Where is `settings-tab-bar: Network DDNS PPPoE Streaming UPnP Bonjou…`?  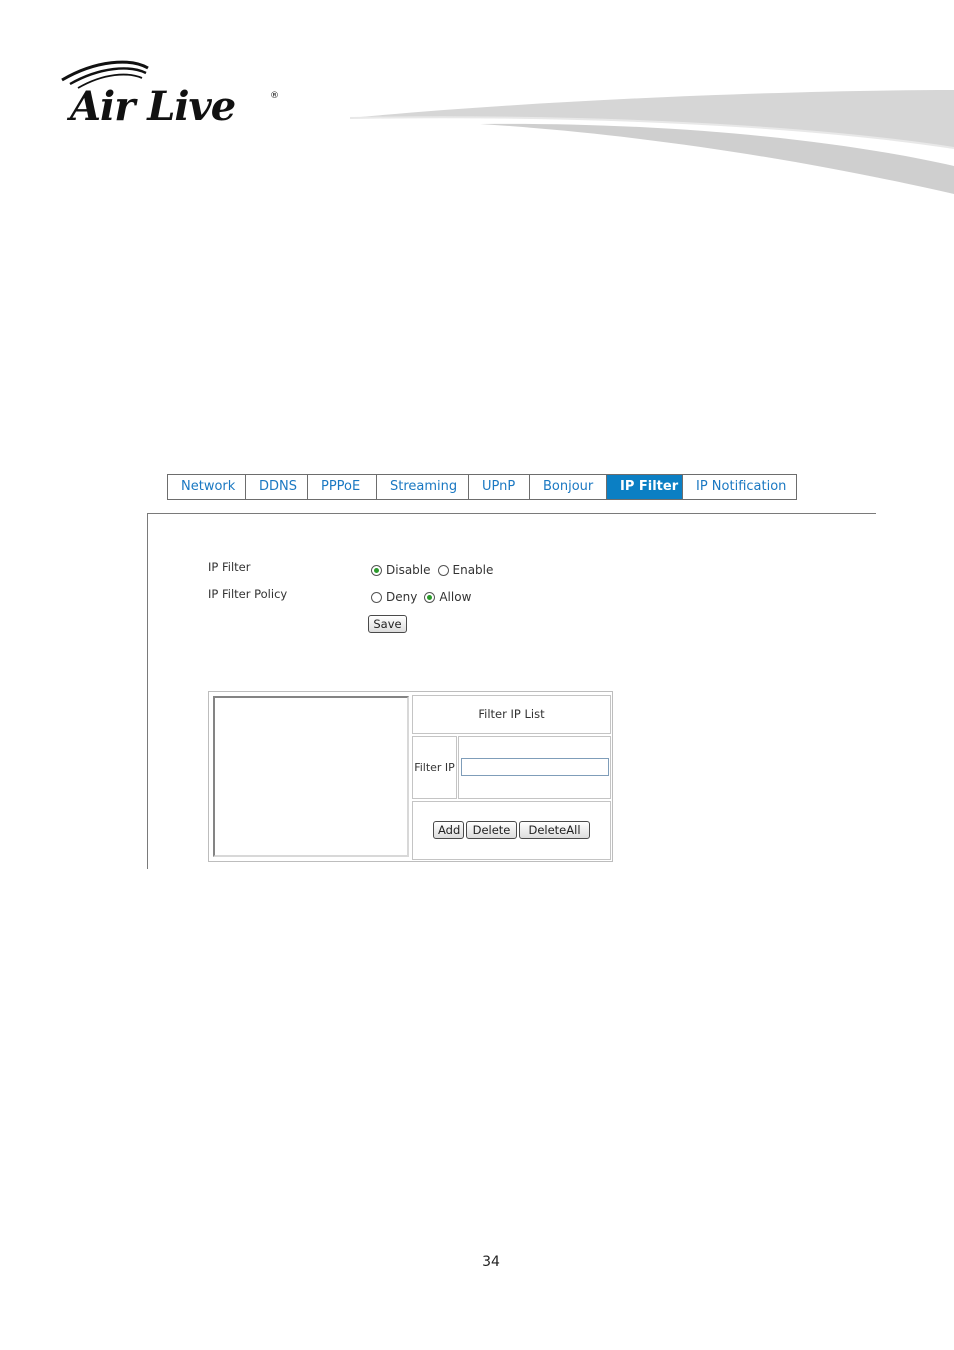
settings-tab-bar: Network DDNS PPPoE Streaming UPnP Bonjou… is located at coordinates (482, 487).